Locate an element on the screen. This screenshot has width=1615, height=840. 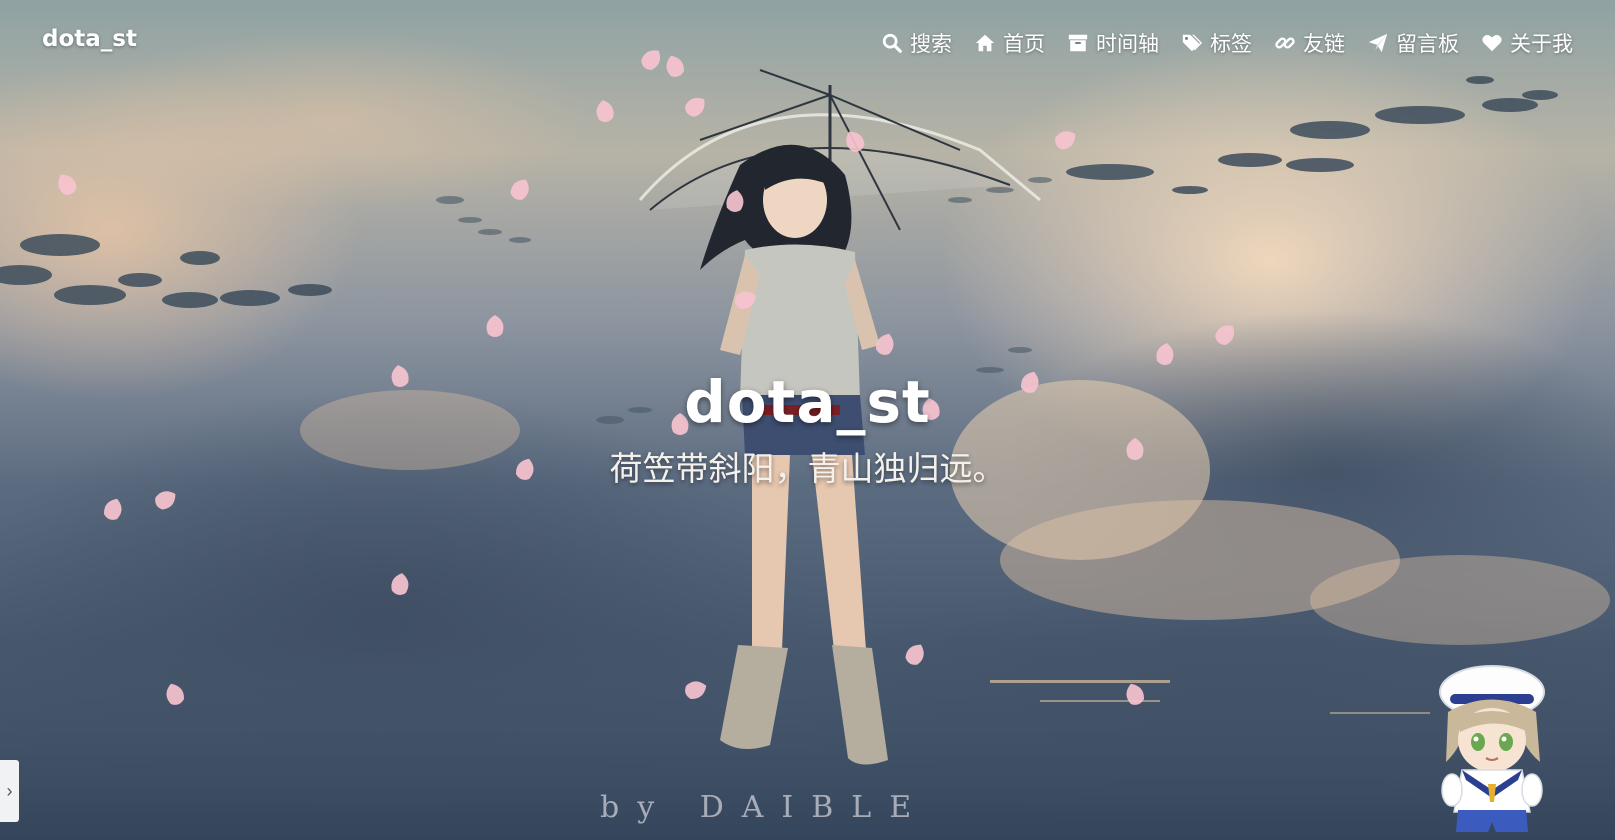
nav-guestbook: 留言板 is located at coordinates (1413, 43).